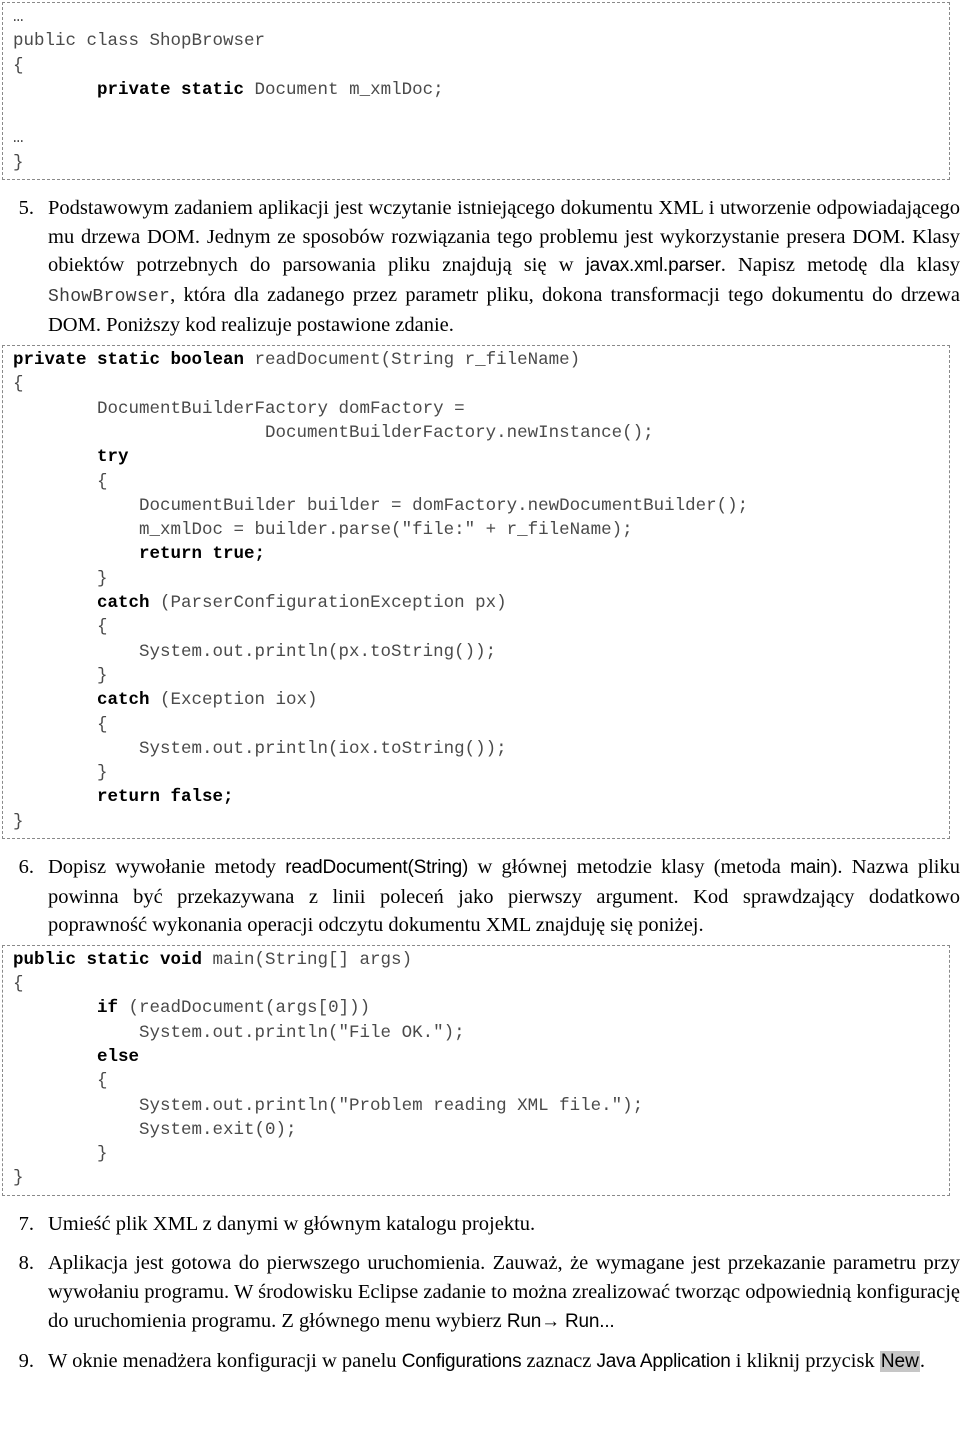 The height and width of the screenshot is (1436, 960). I want to click on code-line: public static void main(String[] args), so click(481, 960).